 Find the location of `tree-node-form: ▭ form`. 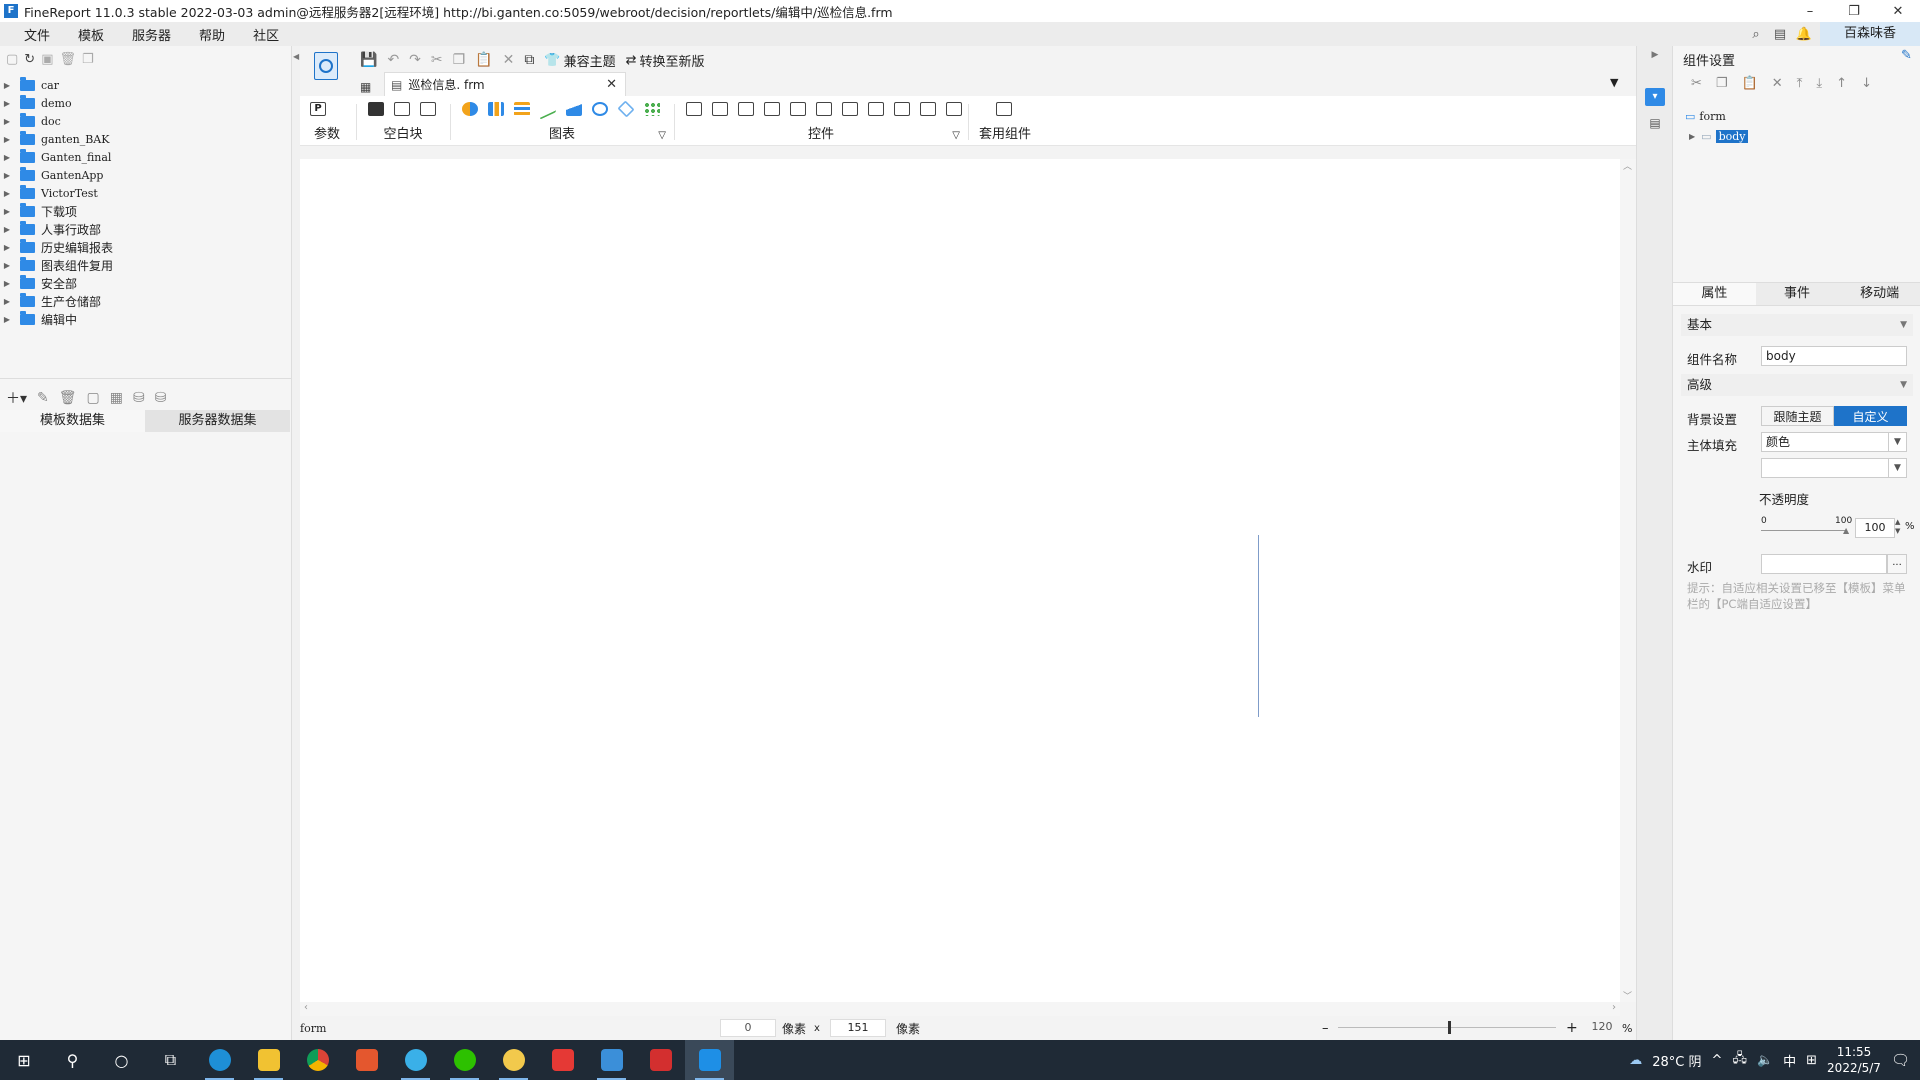

tree-node-form: ▭ form is located at coordinates (1716, 116).